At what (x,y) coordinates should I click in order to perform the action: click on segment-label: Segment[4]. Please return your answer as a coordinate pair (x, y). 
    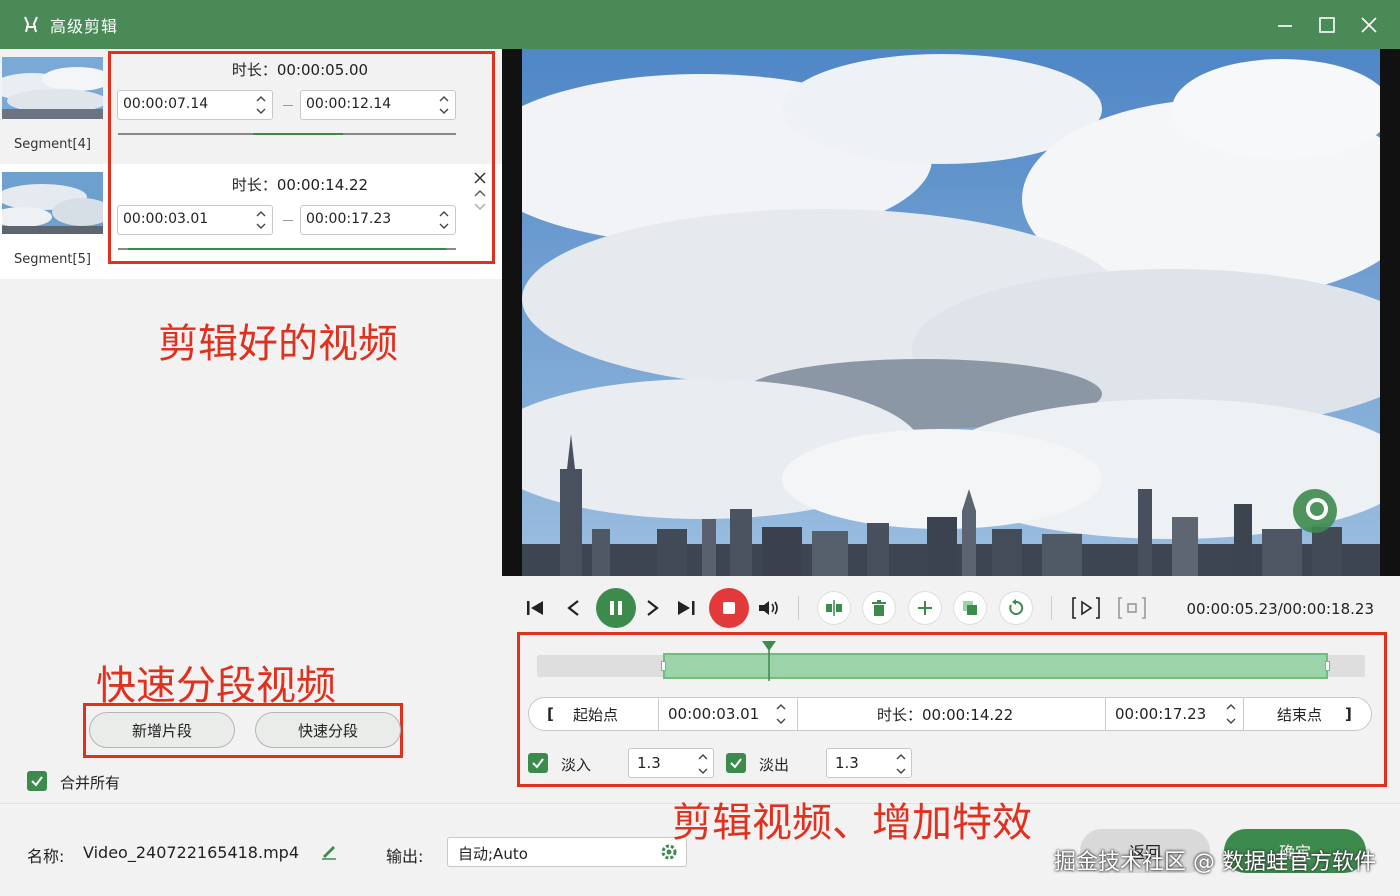
    Looking at the image, I should click on (52, 144).